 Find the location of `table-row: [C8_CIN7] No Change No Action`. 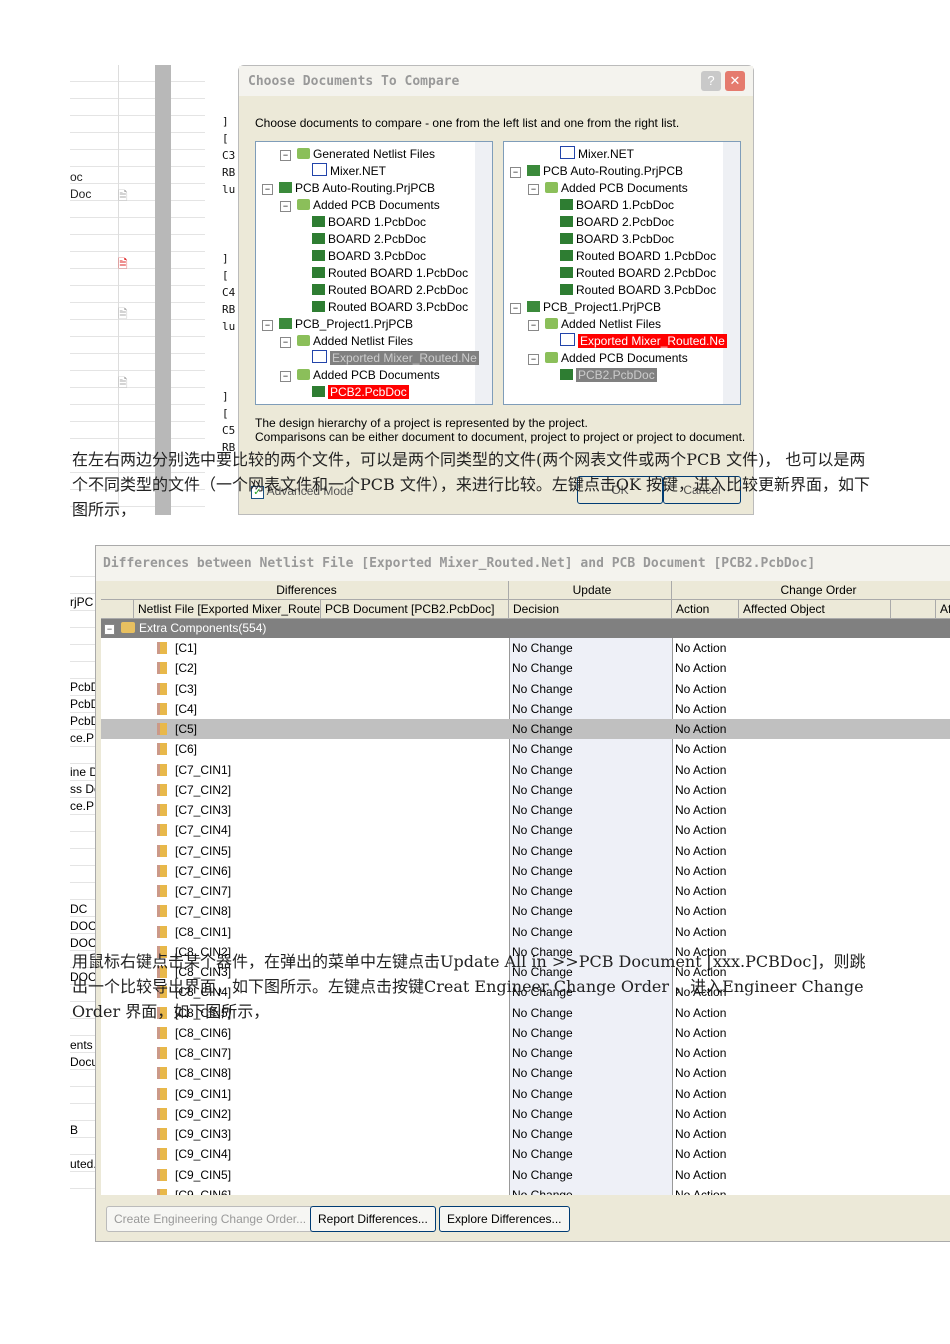

table-row: [C8_CIN7] No Change No Action is located at coordinates (525, 1053).